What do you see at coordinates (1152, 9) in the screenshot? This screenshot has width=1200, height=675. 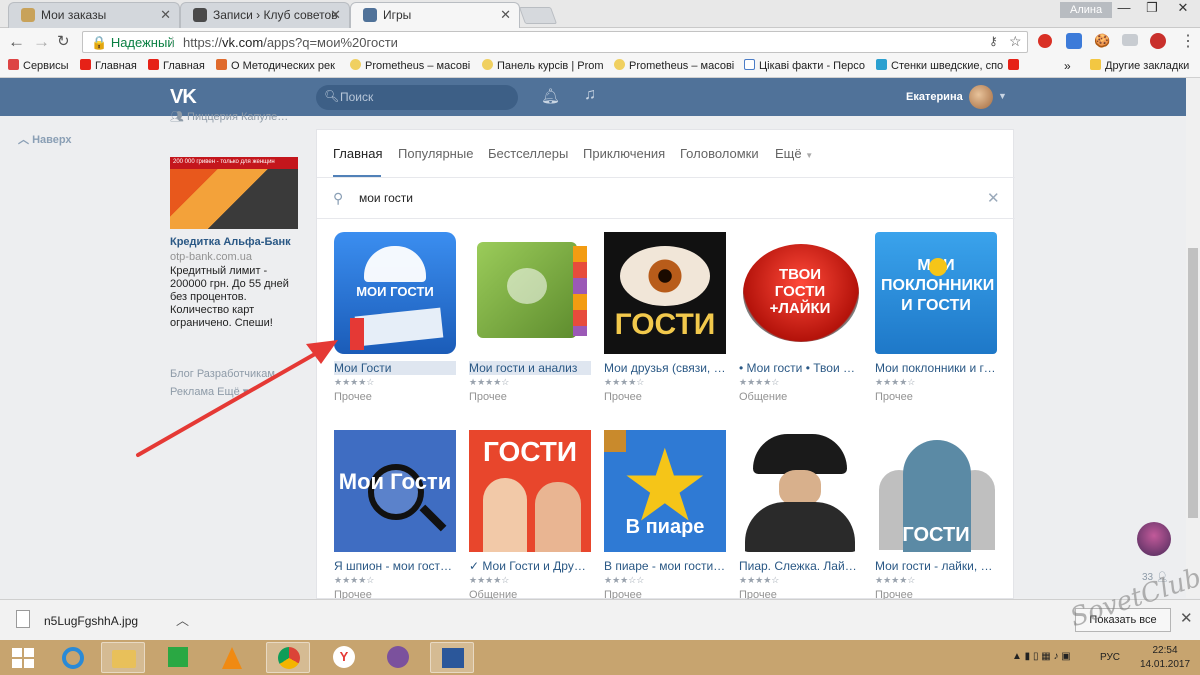 I see `maximize-icon: ❐` at bounding box center [1152, 9].